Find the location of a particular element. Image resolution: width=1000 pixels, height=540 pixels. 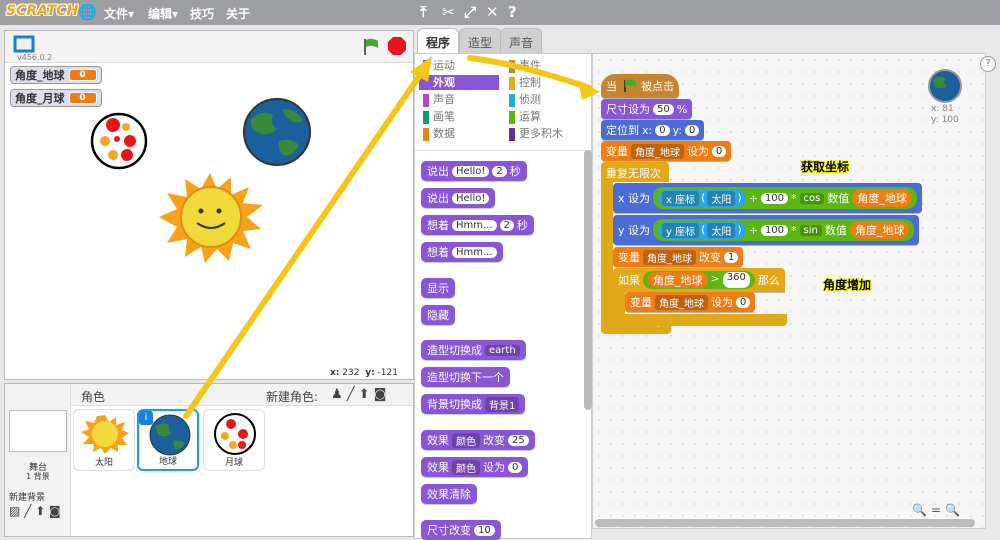

block-say: 说出 Hello! is located at coordinates (458, 198).